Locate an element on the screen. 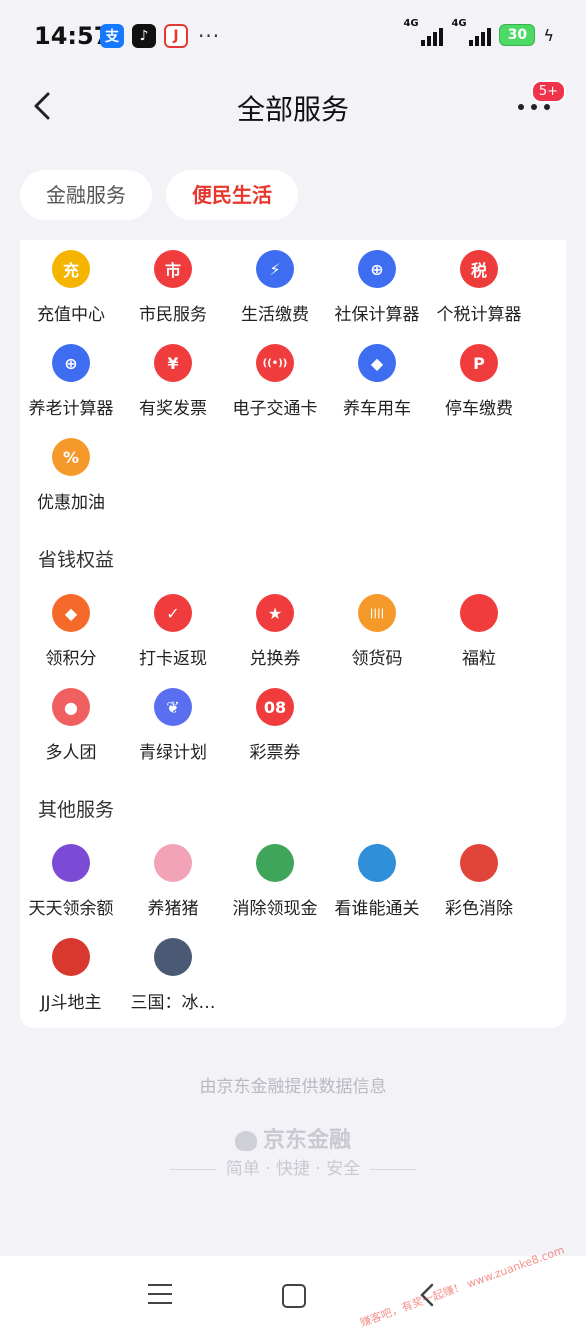 Image resolution: width=586 pixels, height=1334 pixels. service-item: ⚡ 生活缴费 is located at coordinates (275, 287).